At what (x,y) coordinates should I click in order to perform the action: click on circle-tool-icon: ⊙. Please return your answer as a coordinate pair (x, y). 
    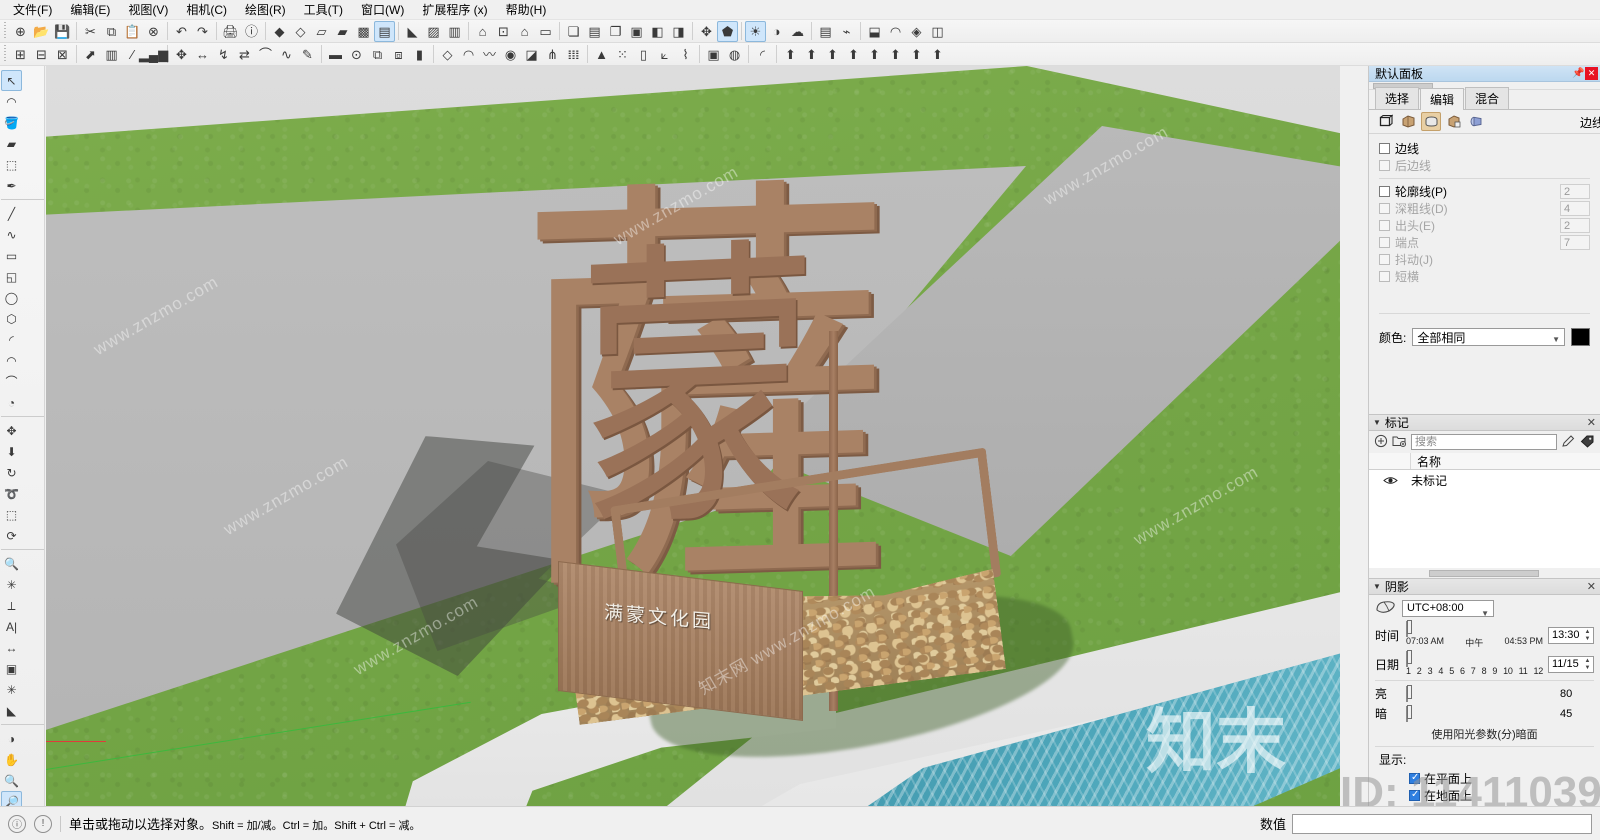
    Looking at the image, I should click on (356, 54).